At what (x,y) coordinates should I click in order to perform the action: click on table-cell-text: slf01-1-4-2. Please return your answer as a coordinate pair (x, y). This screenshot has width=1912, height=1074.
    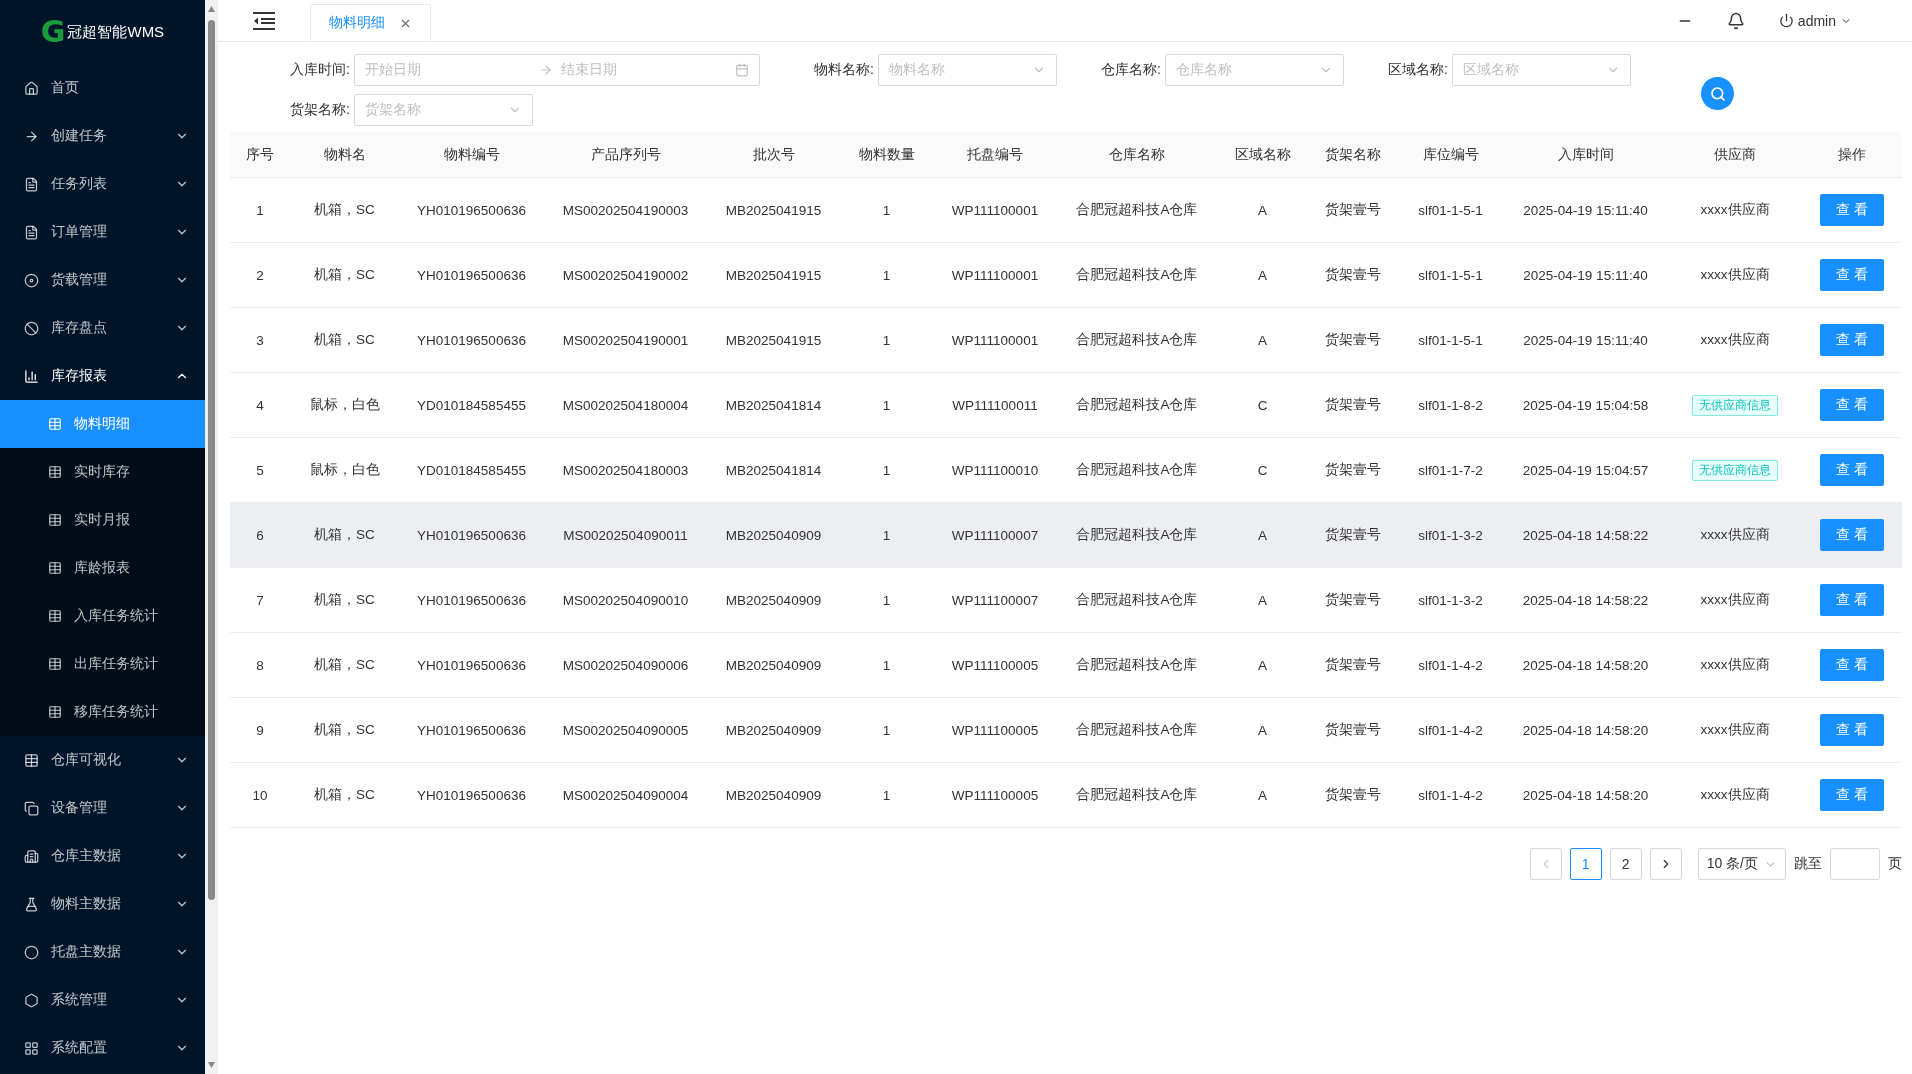
    Looking at the image, I should click on (1450, 730).